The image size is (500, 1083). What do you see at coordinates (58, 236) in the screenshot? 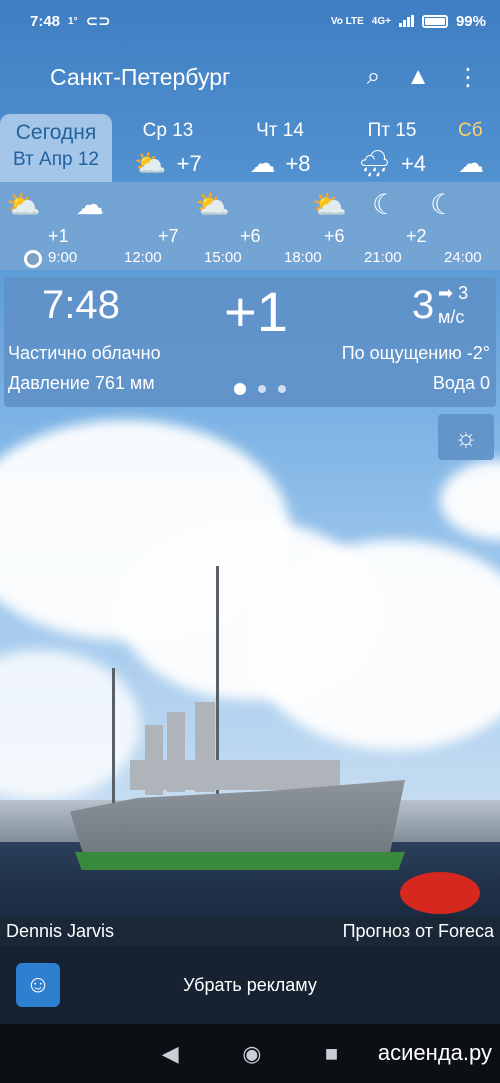
I see `hour-temp: +1` at bounding box center [58, 236].